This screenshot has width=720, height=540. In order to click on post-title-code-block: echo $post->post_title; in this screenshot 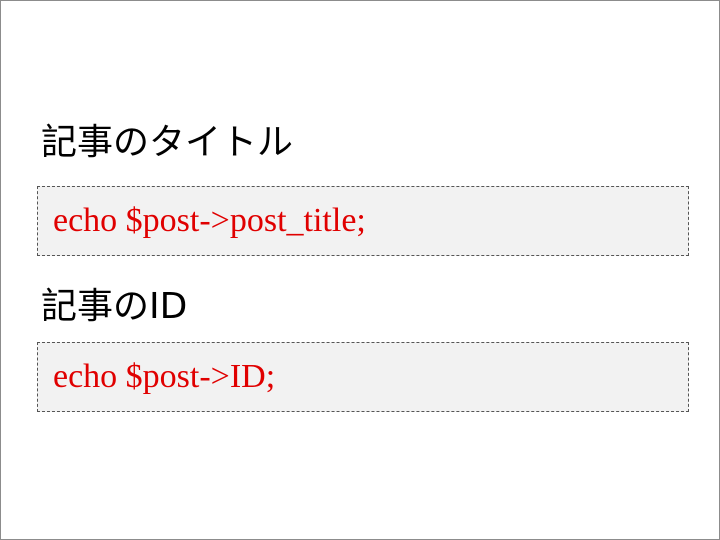, I will do `click(363, 221)`.